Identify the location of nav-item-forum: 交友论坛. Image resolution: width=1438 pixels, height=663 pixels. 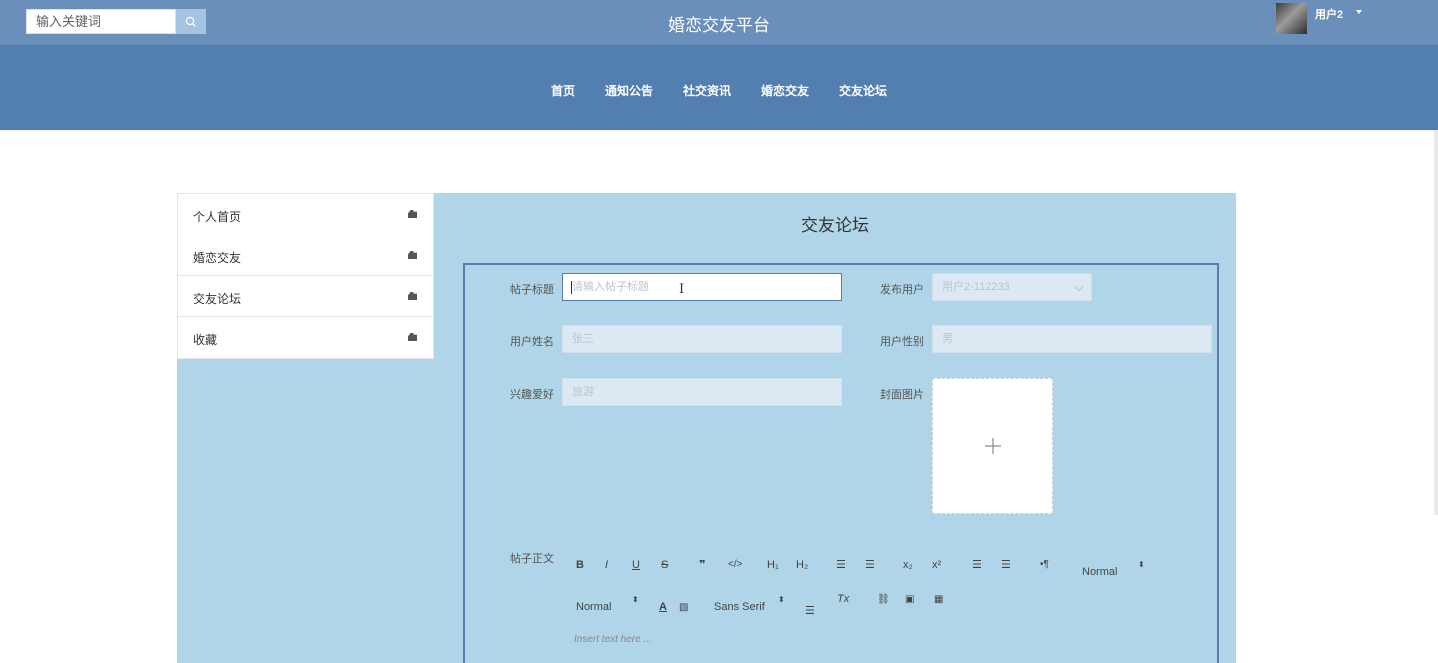
(863, 90).